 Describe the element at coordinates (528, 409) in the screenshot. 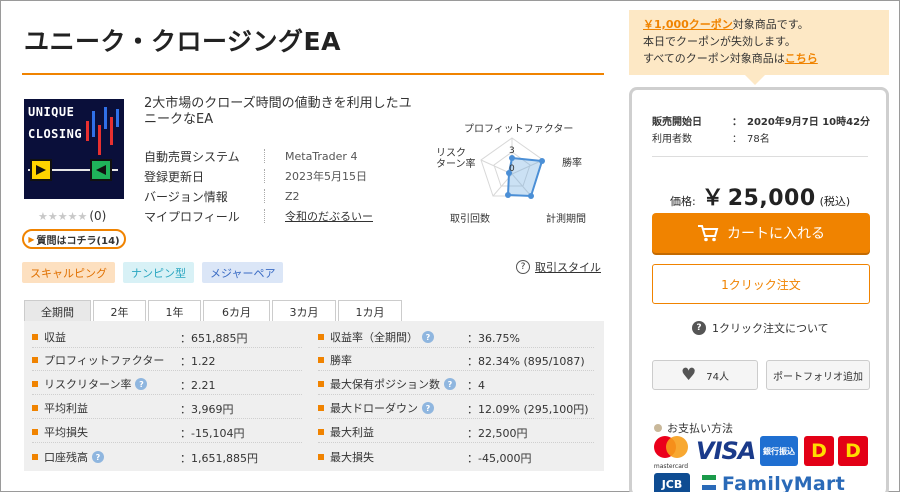

I see `stat-value-max-drawdown: ：12.09% (295,100円)` at that location.